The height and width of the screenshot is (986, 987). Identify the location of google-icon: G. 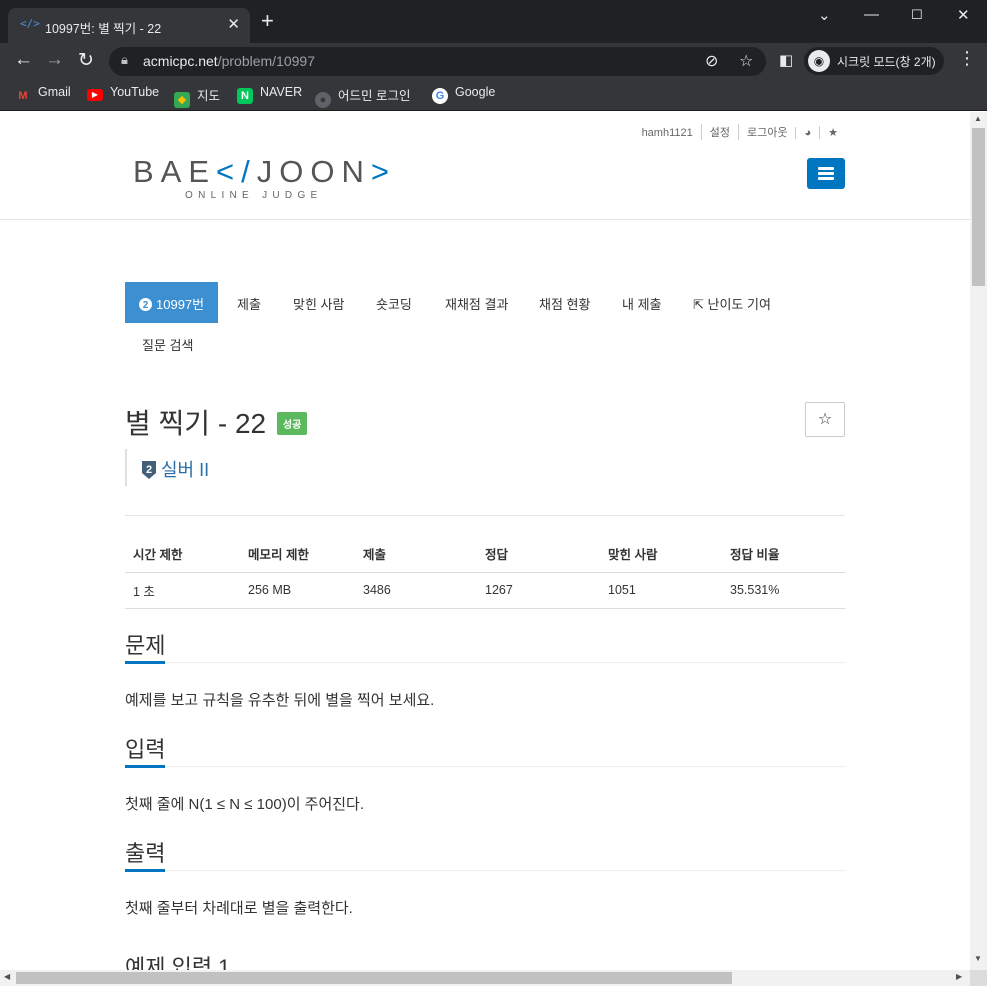
(440, 96).